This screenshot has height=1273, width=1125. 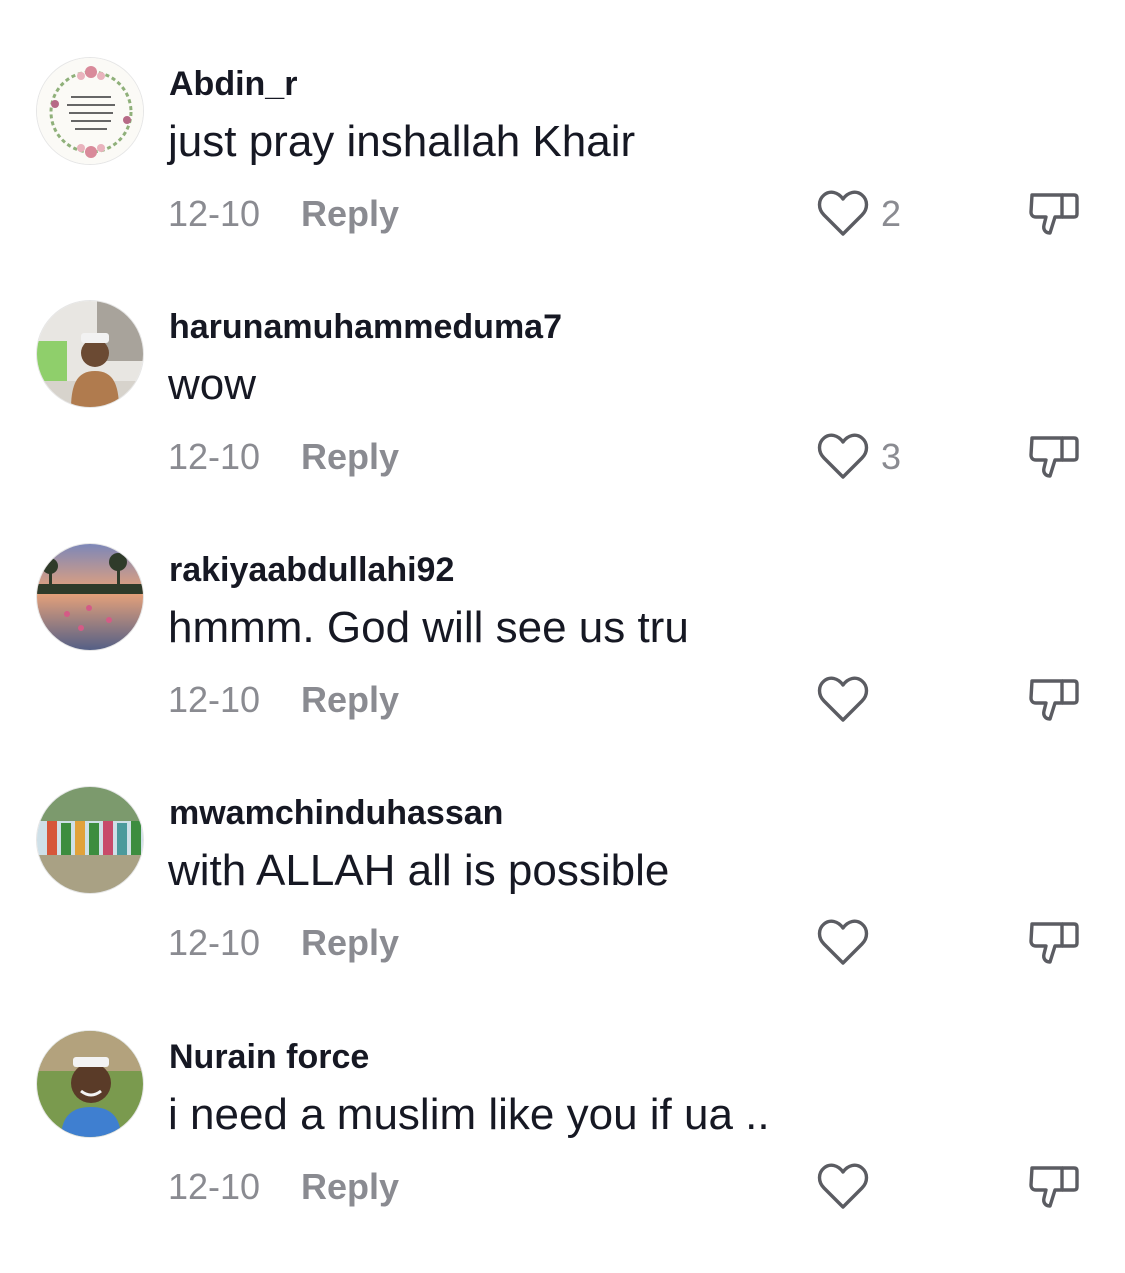 What do you see at coordinates (891, 213) in the screenshot?
I see `like-count: 2` at bounding box center [891, 213].